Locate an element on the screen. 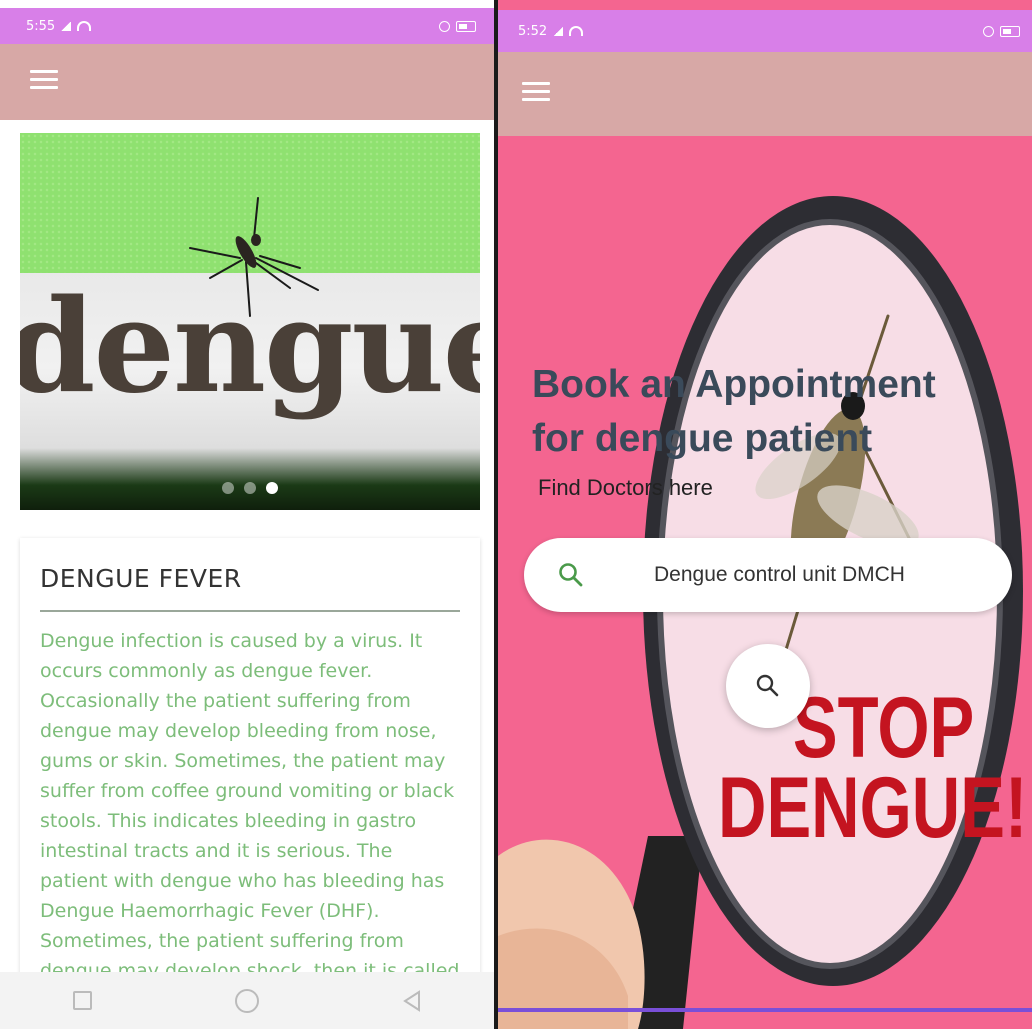 The height and width of the screenshot is (1029, 1032). carousel-dot-active is located at coordinates (272, 488).